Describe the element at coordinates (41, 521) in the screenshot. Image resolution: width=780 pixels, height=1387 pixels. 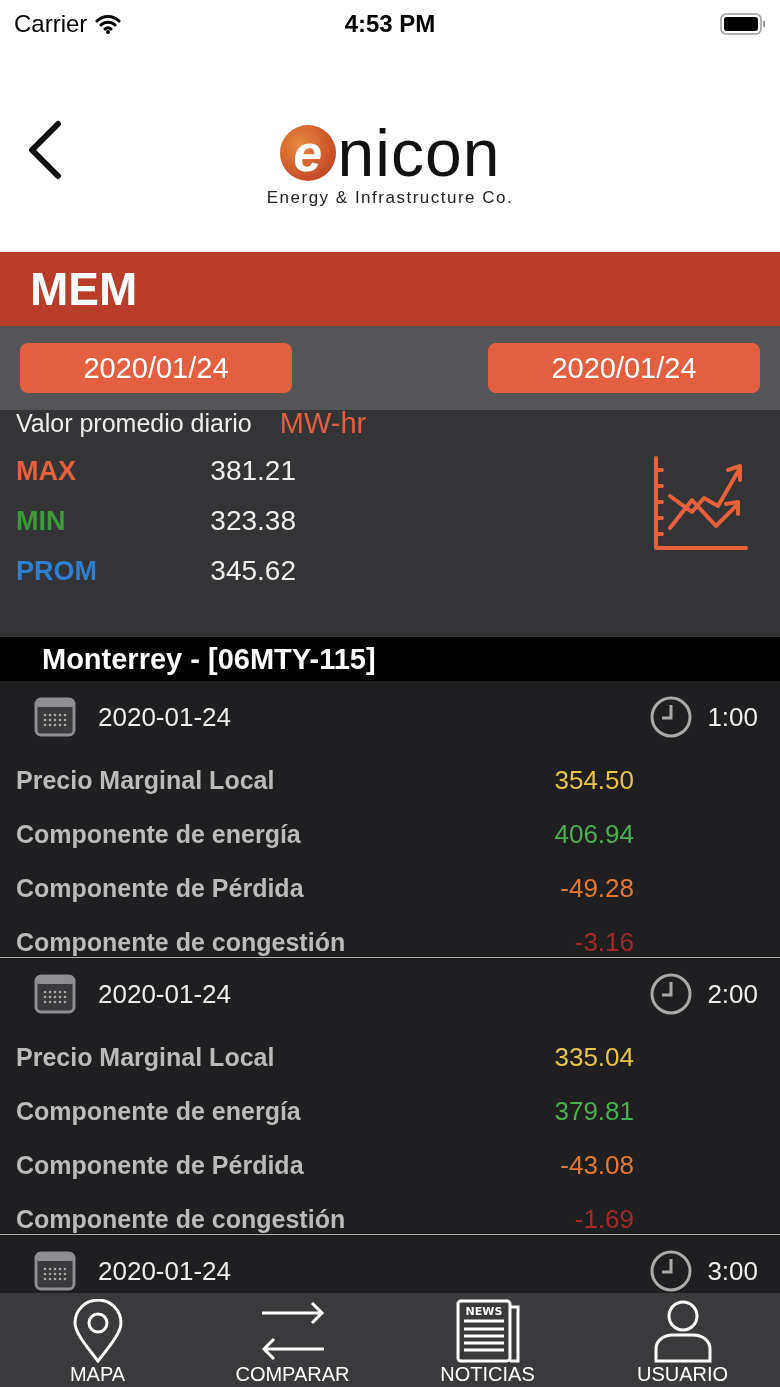
I see `stat-label: MIN` at that location.